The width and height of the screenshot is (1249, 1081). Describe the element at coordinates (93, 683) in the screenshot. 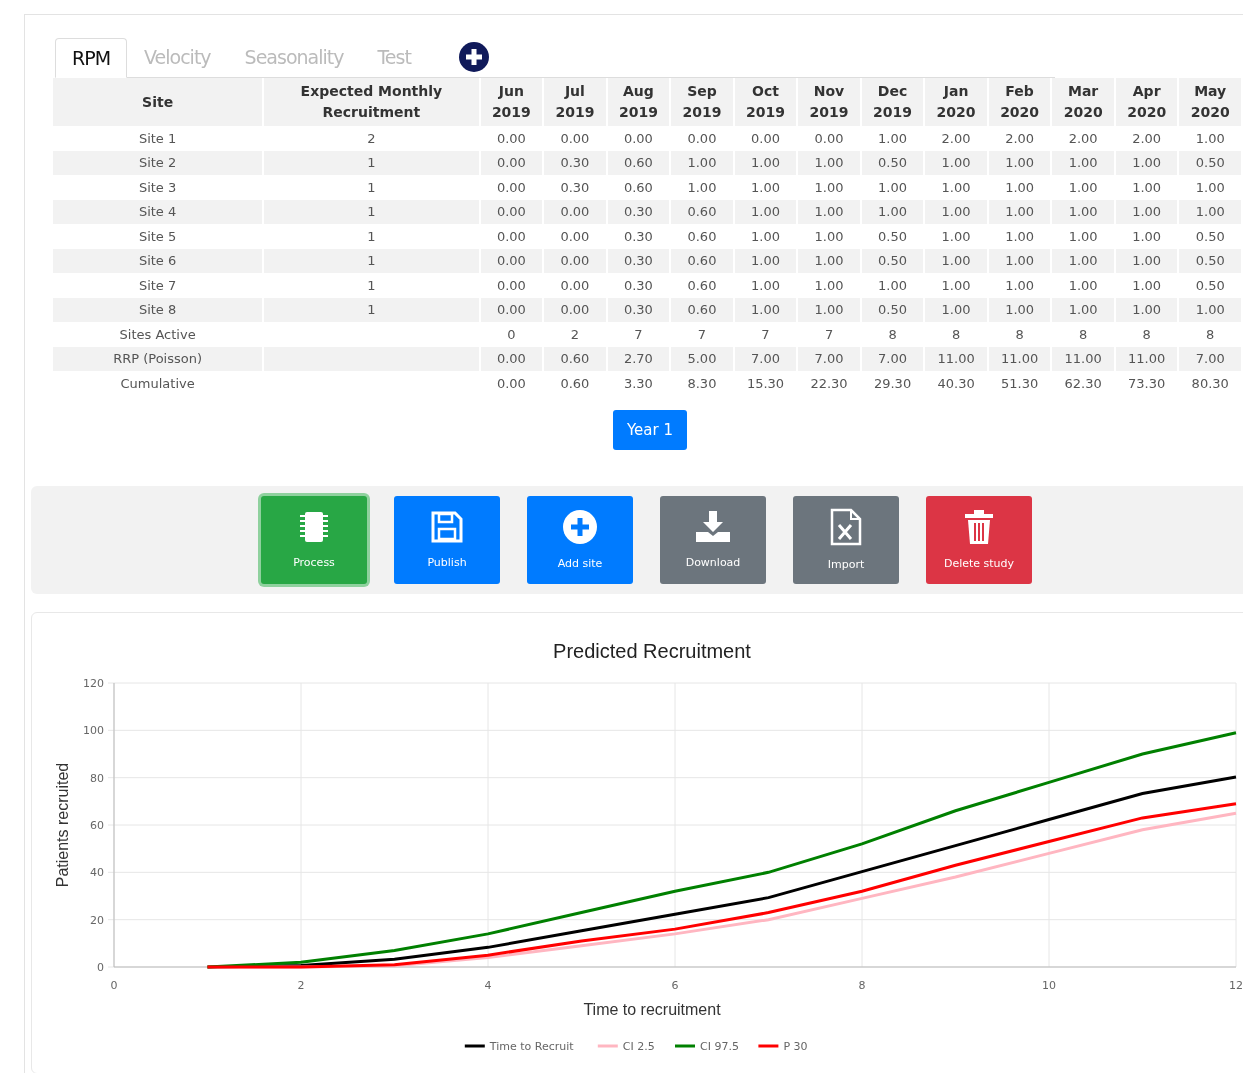

I see `y-tick-label: 120` at that location.